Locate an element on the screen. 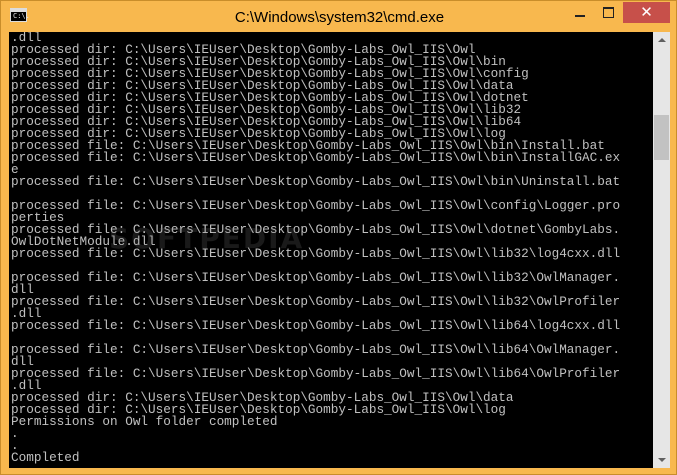 The height and width of the screenshot is (475, 677). title-bar: C:\. C:\Windows\system32\cmd.exe ✕ is located at coordinates (338, 16).